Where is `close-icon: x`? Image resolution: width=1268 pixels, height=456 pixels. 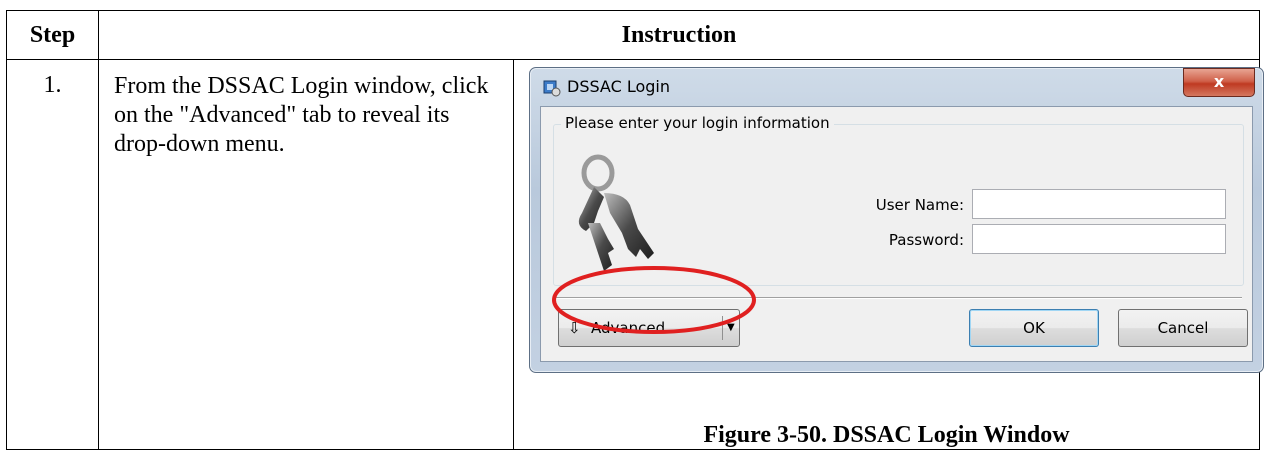 close-icon: x is located at coordinates (1219, 81).